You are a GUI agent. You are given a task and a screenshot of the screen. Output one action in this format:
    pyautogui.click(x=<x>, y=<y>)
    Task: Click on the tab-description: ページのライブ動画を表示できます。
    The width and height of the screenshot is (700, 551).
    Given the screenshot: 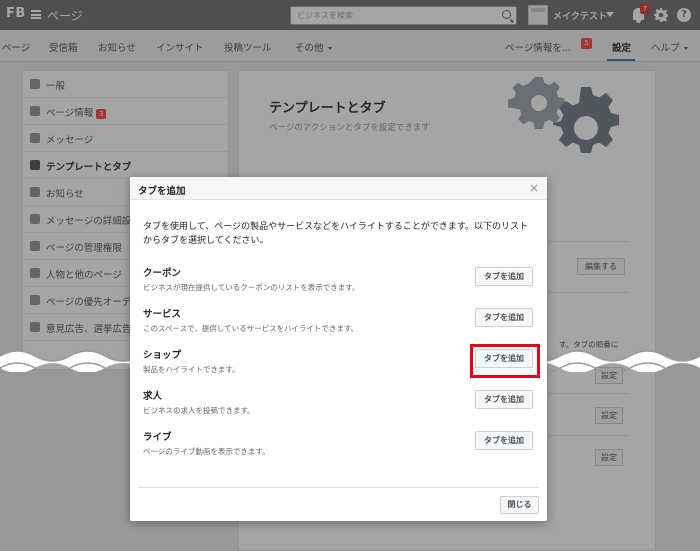 What is the action you would take?
    pyautogui.click(x=206, y=451)
    